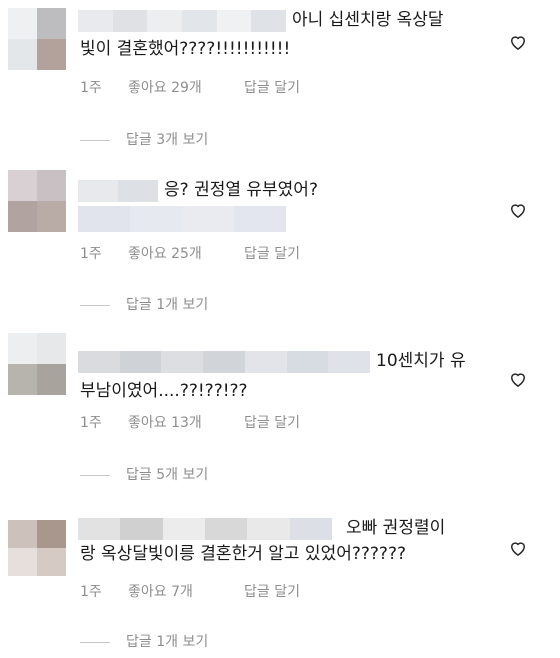 The image size is (560, 658). What do you see at coordinates (396, 528) in the screenshot?
I see `comment-text-line1: 오빠 권정렬이` at bounding box center [396, 528].